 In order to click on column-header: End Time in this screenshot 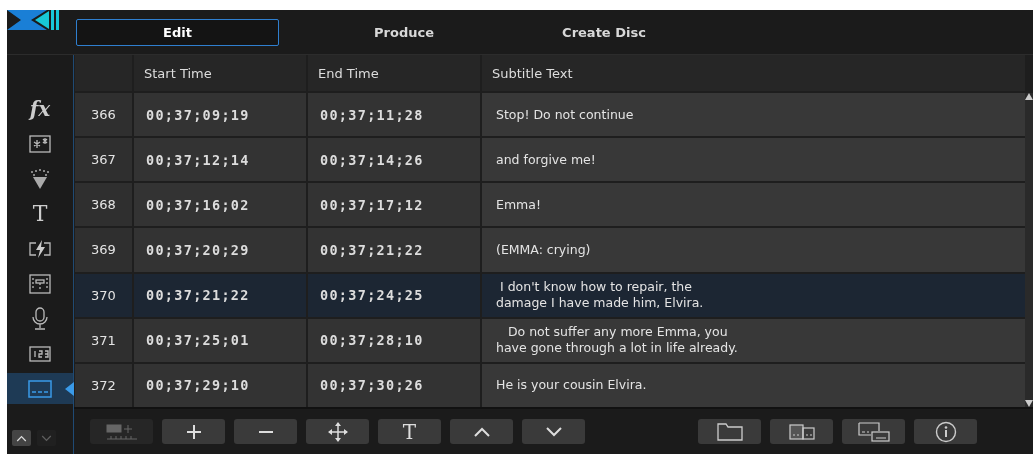, I will do `click(394, 73)`.